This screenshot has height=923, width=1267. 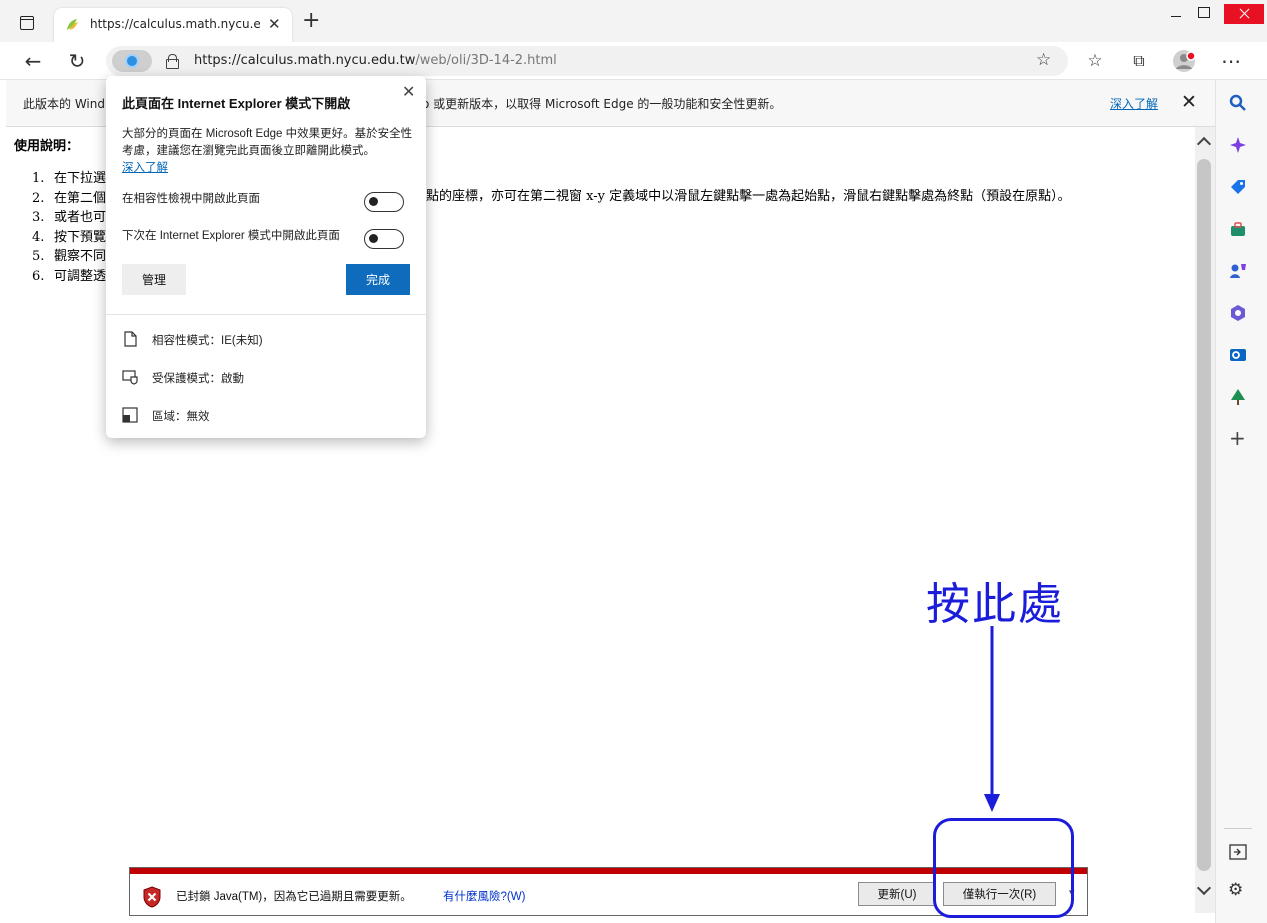 I want to click on list-item: 6. 可調整透, so click(x=69, y=275).